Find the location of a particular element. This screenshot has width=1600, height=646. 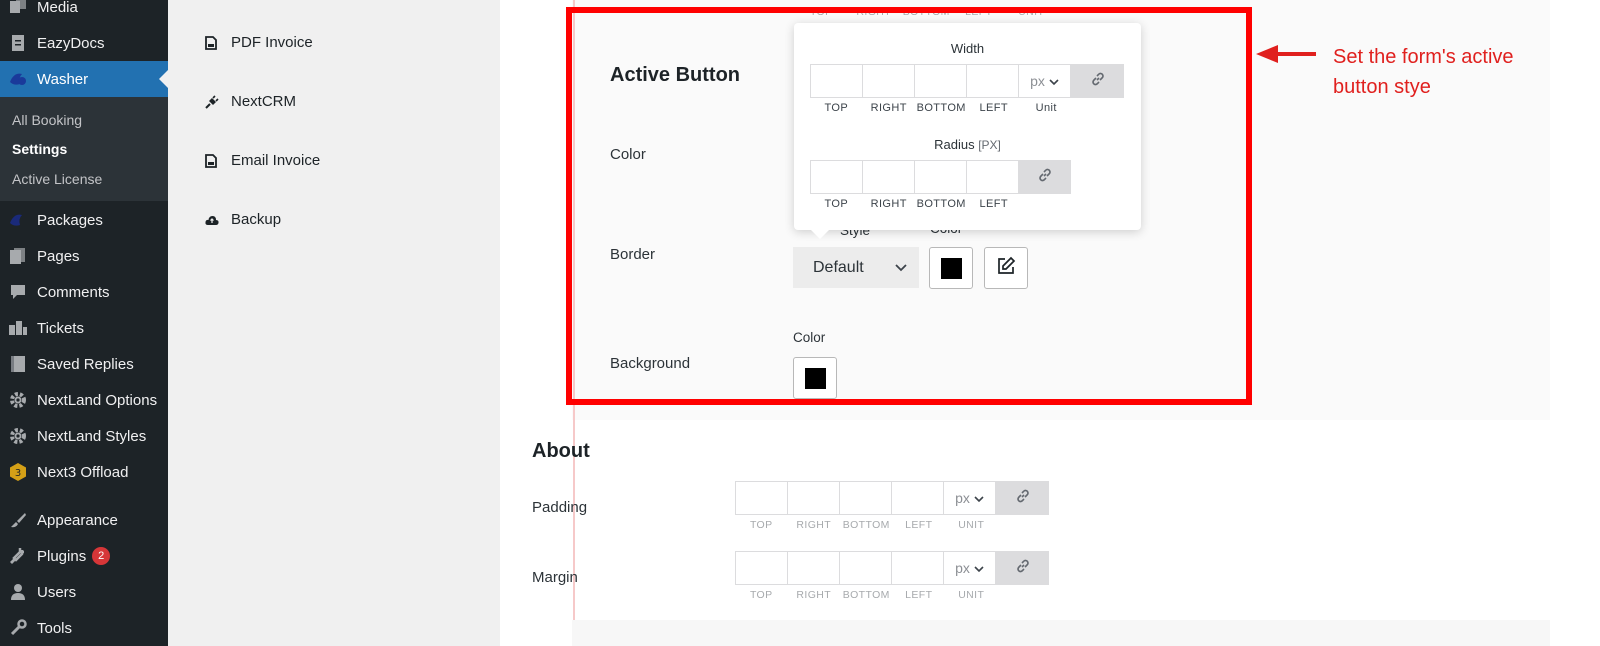

settings-nav-nextcrm: NextCRM is located at coordinates (250, 101).